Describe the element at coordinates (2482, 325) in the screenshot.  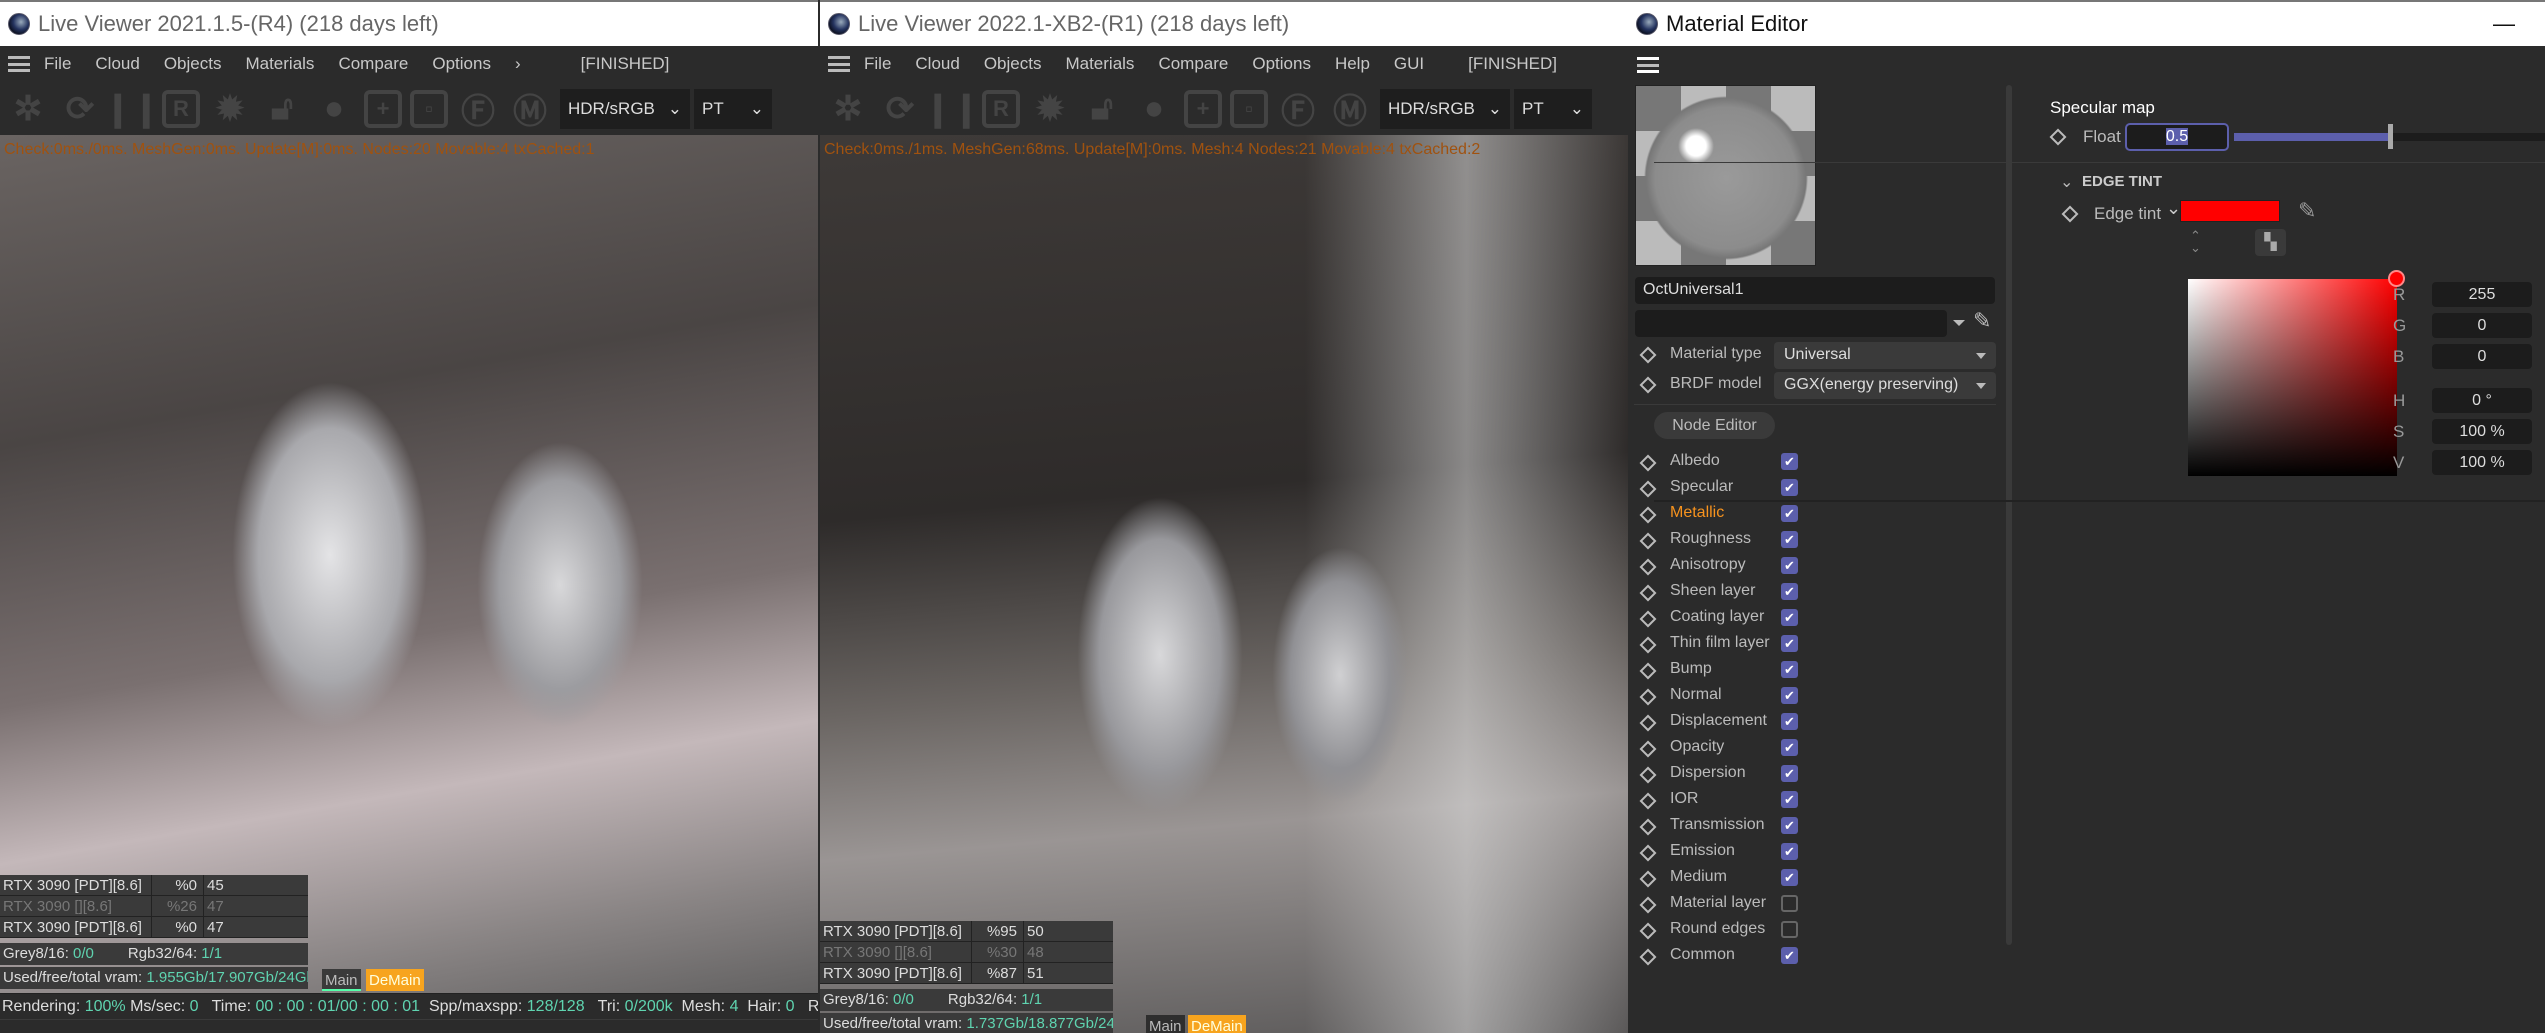
I see `green-value-field: 0` at that location.